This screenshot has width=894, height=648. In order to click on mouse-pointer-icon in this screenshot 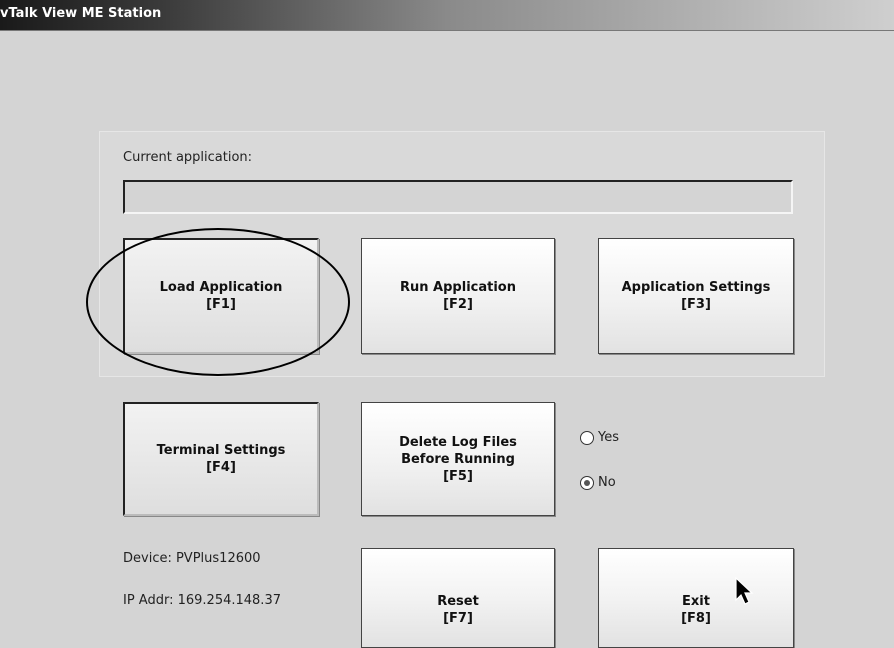, I will do `click(744, 590)`.